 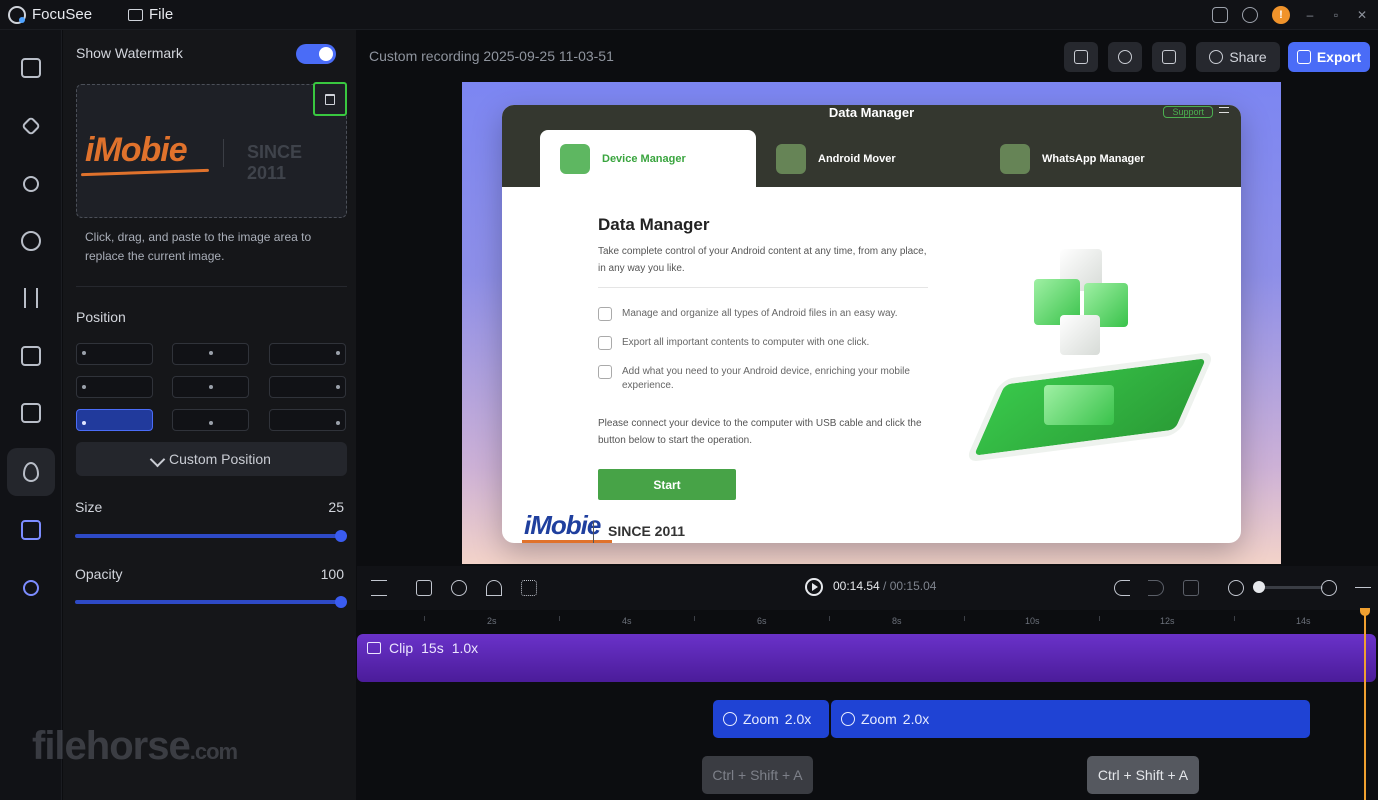 I want to click on clip-speed: 1.0x, so click(x=465, y=648).